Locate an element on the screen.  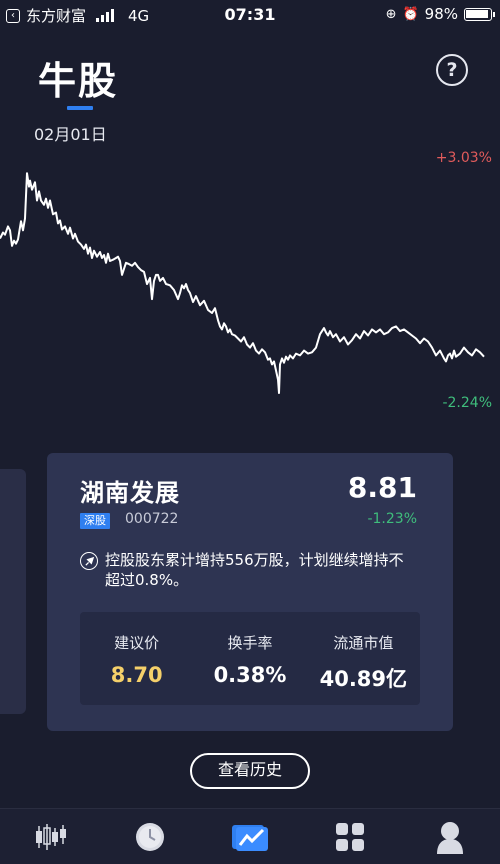
status-right: ⊕ ⏰ 98% is located at coordinates (440, 14).